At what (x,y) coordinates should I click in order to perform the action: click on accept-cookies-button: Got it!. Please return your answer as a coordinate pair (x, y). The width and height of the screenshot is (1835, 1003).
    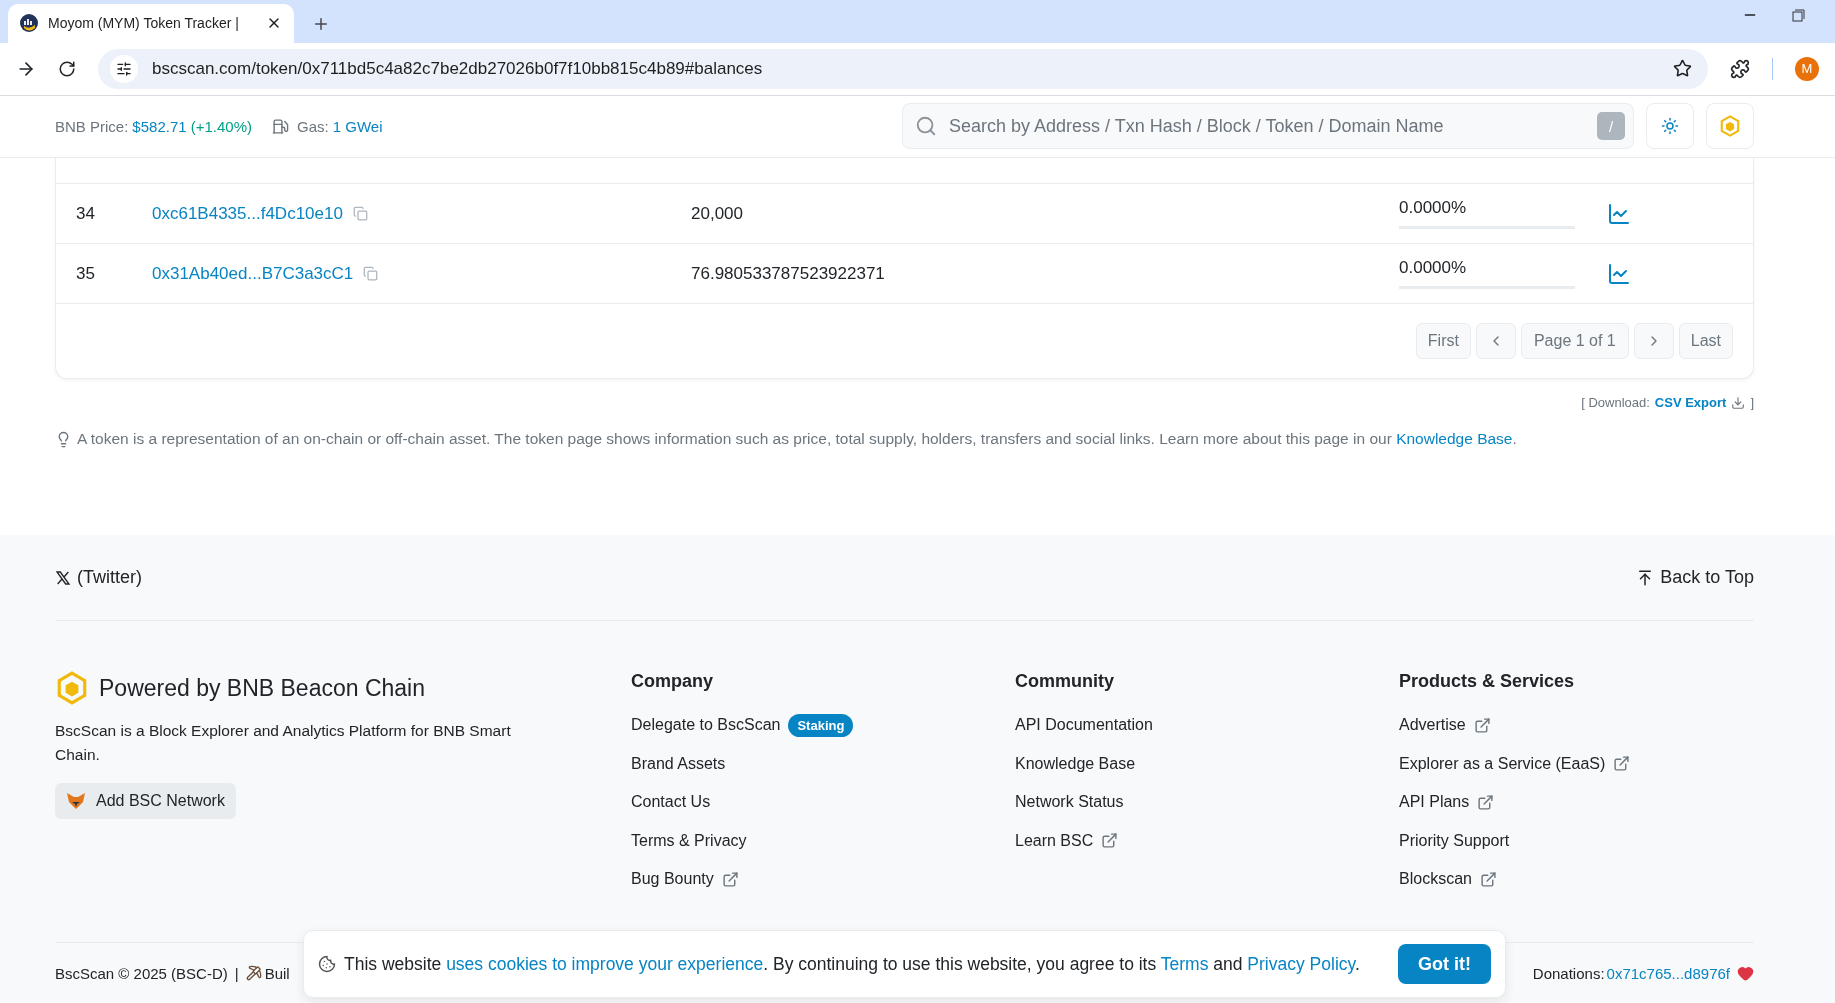
    Looking at the image, I should click on (1444, 964).